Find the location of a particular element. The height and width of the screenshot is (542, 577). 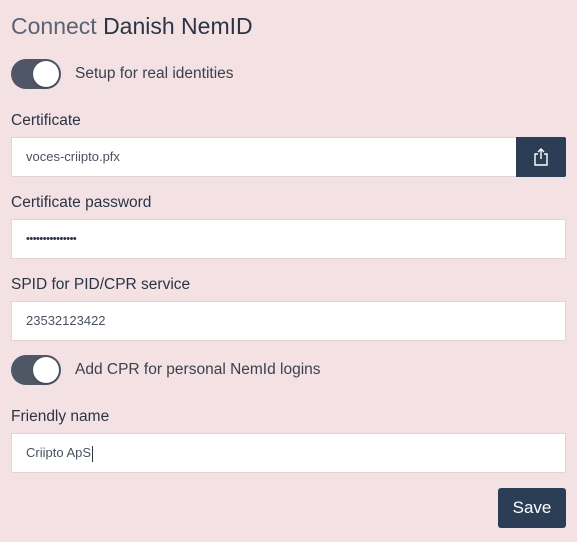

real-identities-toggle is located at coordinates (36, 74).